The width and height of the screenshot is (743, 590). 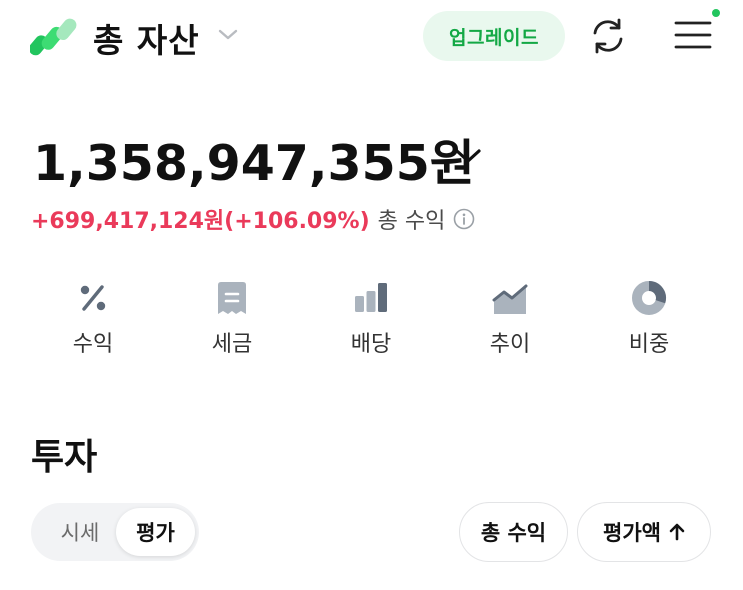 What do you see at coordinates (716, 13) in the screenshot?
I see `notification-dot` at bounding box center [716, 13].